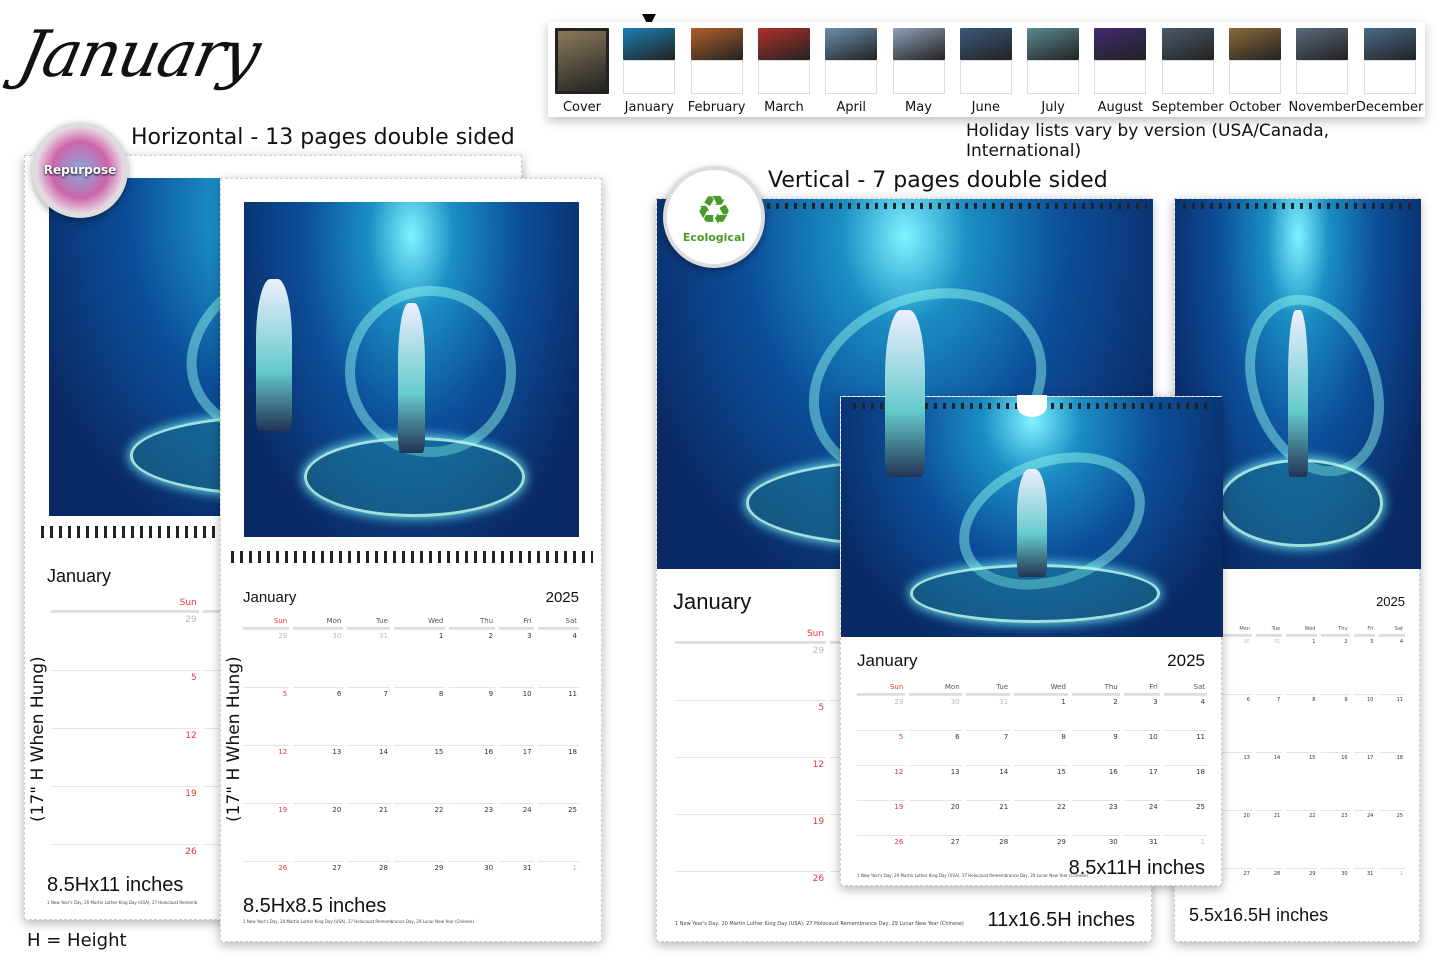  I want to click on recycle-icon: ♻, so click(714, 210).